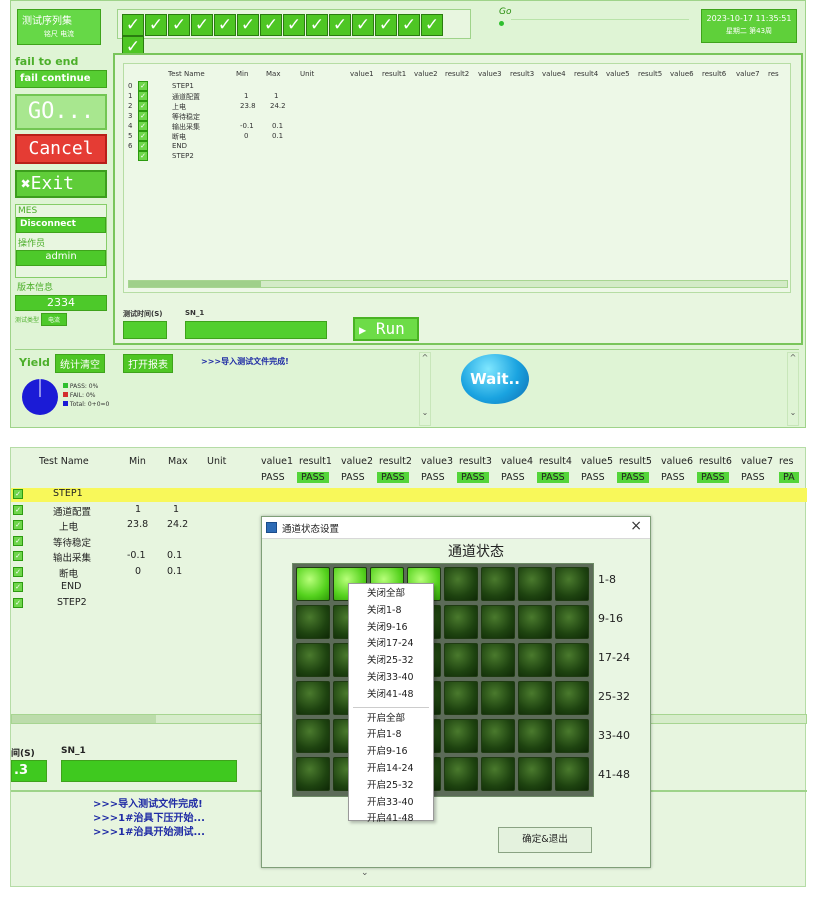 The image size is (818, 901). Describe the element at coordinates (391, 719) in the screenshot. I see `menu-item-open-all: 开启全部` at that location.